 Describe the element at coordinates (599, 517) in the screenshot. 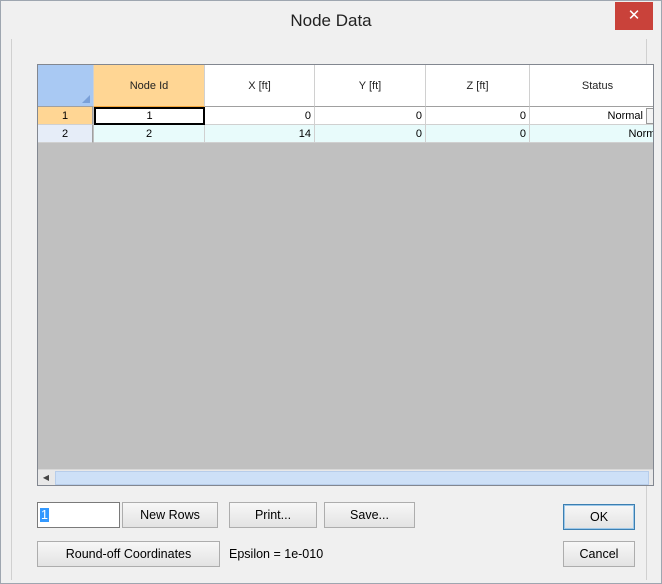

I see `ok-button: OK` at that location.